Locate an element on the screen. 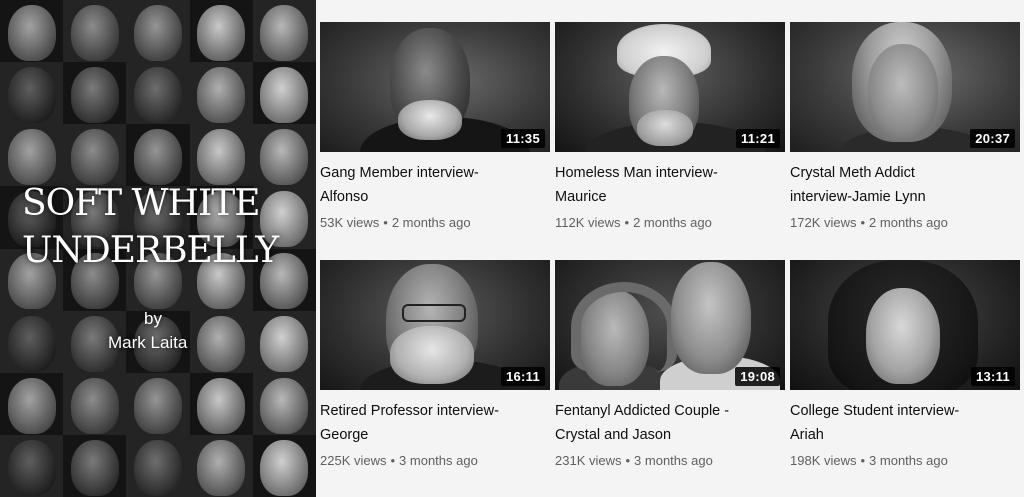 The height and width of the screenshot is (497, 1024). video-title: Retired Professor interview- George is located at coordinates (435, 423).